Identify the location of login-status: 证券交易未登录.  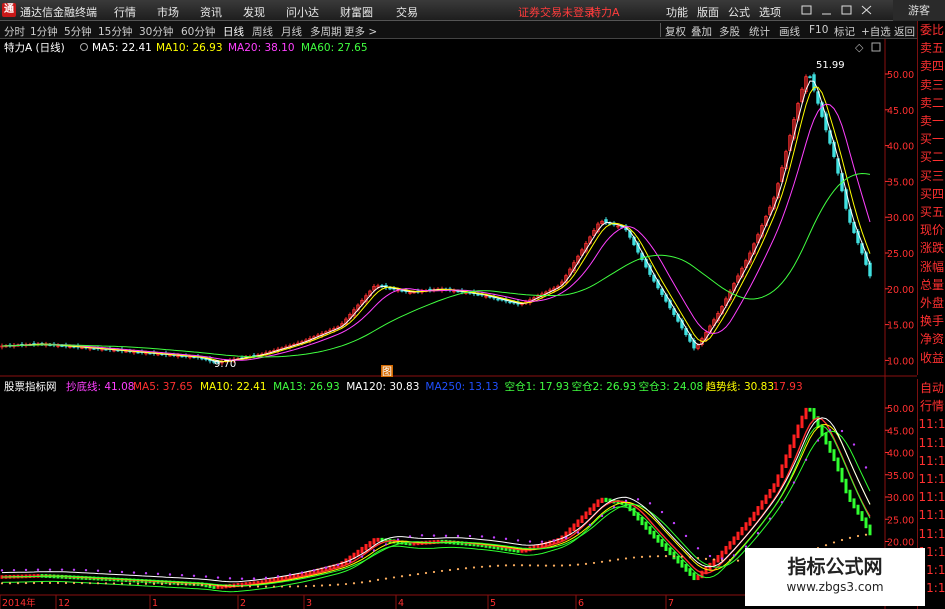
(556, 12).